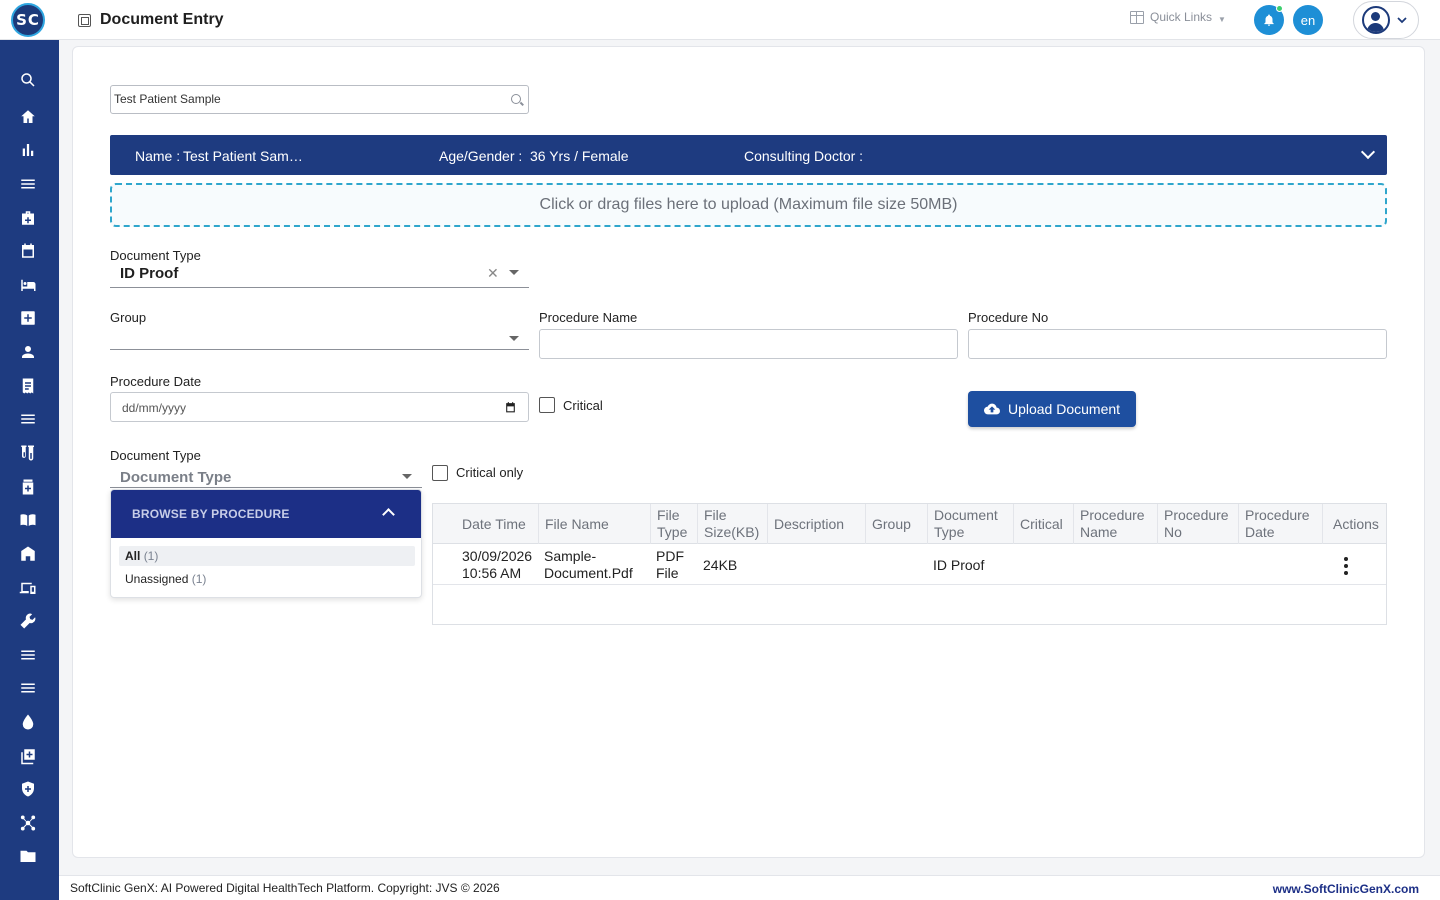  Describe the element at coordinates (28, 184) in the screenshot. I see `menu-icon` at that location.